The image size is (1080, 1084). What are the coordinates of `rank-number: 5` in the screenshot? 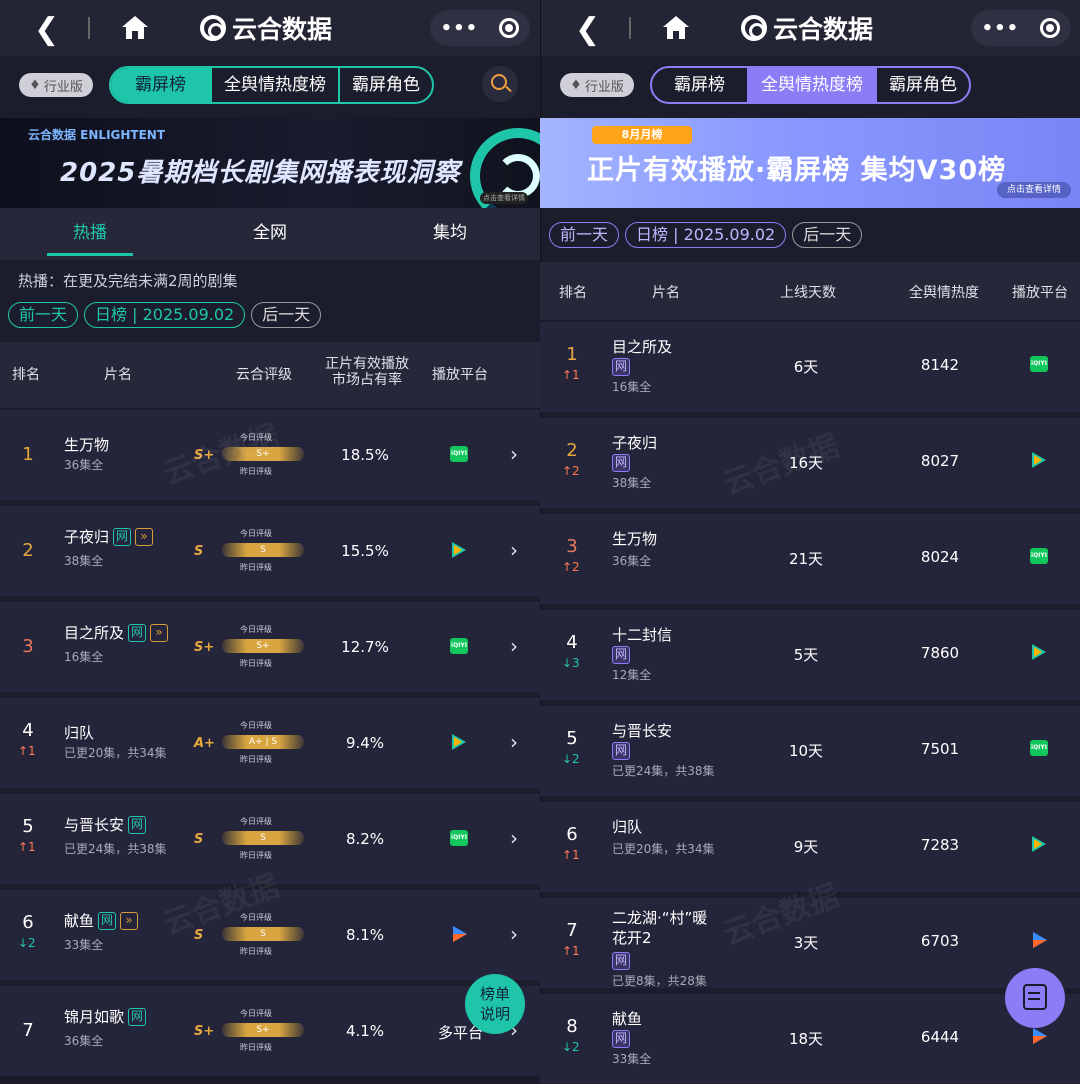 It's located at (572, 738).